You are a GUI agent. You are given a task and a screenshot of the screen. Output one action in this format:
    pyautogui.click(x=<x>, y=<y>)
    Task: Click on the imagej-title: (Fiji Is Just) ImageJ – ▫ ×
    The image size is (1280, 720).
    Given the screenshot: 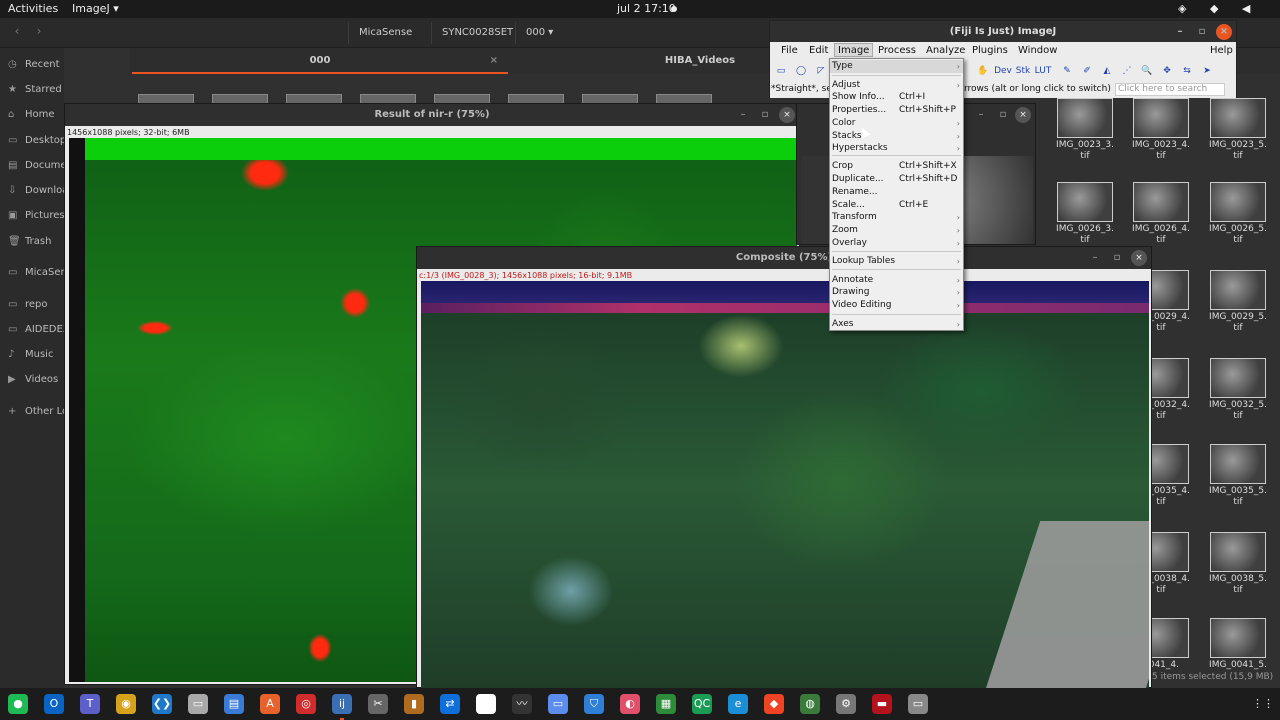 What is the action you would take?
    pyautogui.click(x=1003, y=31)
    